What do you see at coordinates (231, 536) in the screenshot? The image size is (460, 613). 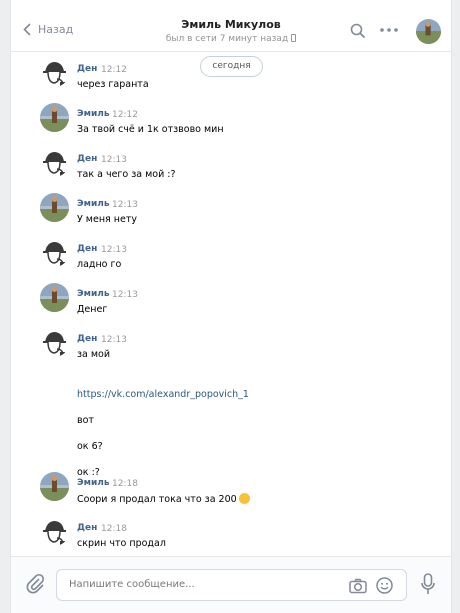 I see `message-item: Ден 12:18 скрин что продал` at bounding box center [231, 536].